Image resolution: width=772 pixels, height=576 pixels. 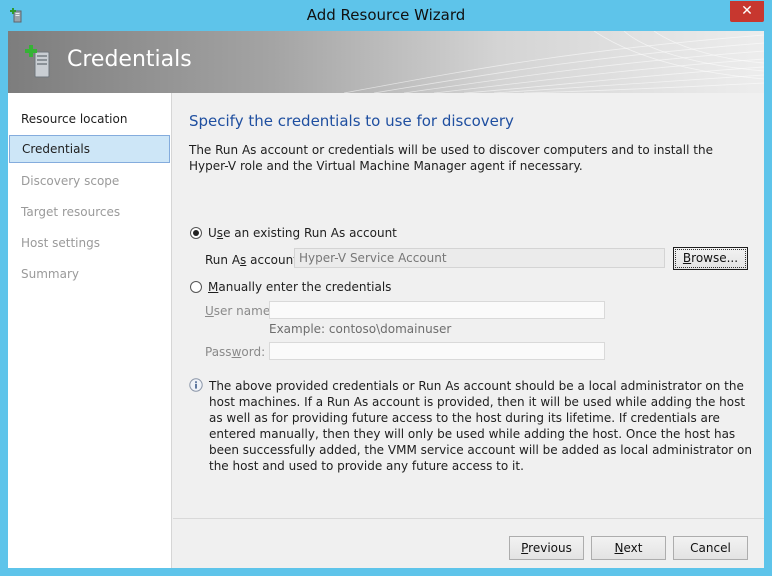 I want to click on existing-runas-label: Use an existing Run As account, so click(x=302, y=233).